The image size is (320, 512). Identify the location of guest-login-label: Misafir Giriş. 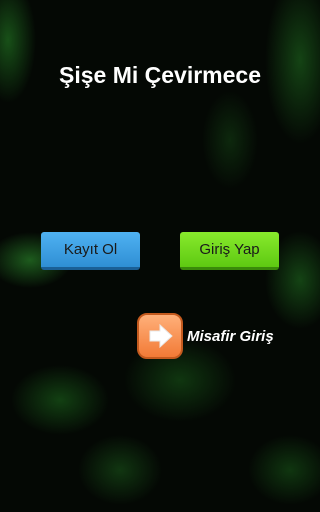
(230, 336).